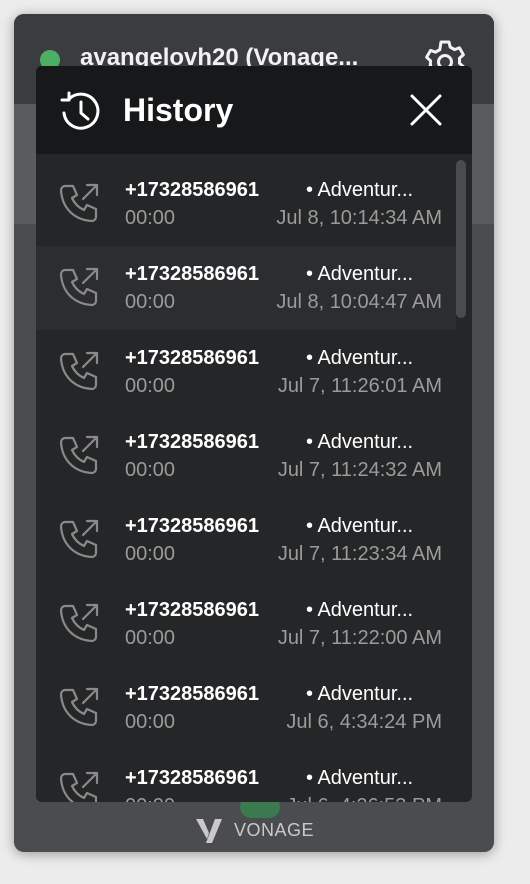 This screenshot has height=884, width=530. What do you see at coordinates (178, 110) in the screenshot?
I see `history-title: History` at bounding box center [178, 110].